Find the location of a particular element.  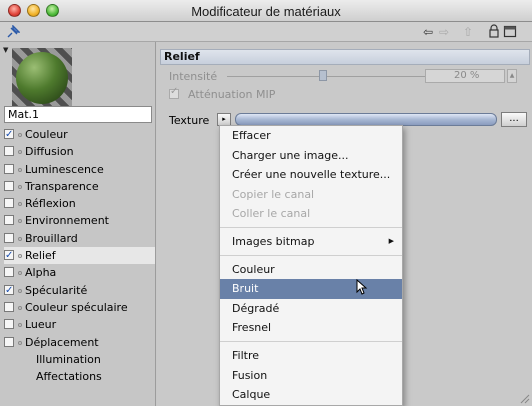

channel-item: Déplacement is located at coordinates (79, 342).